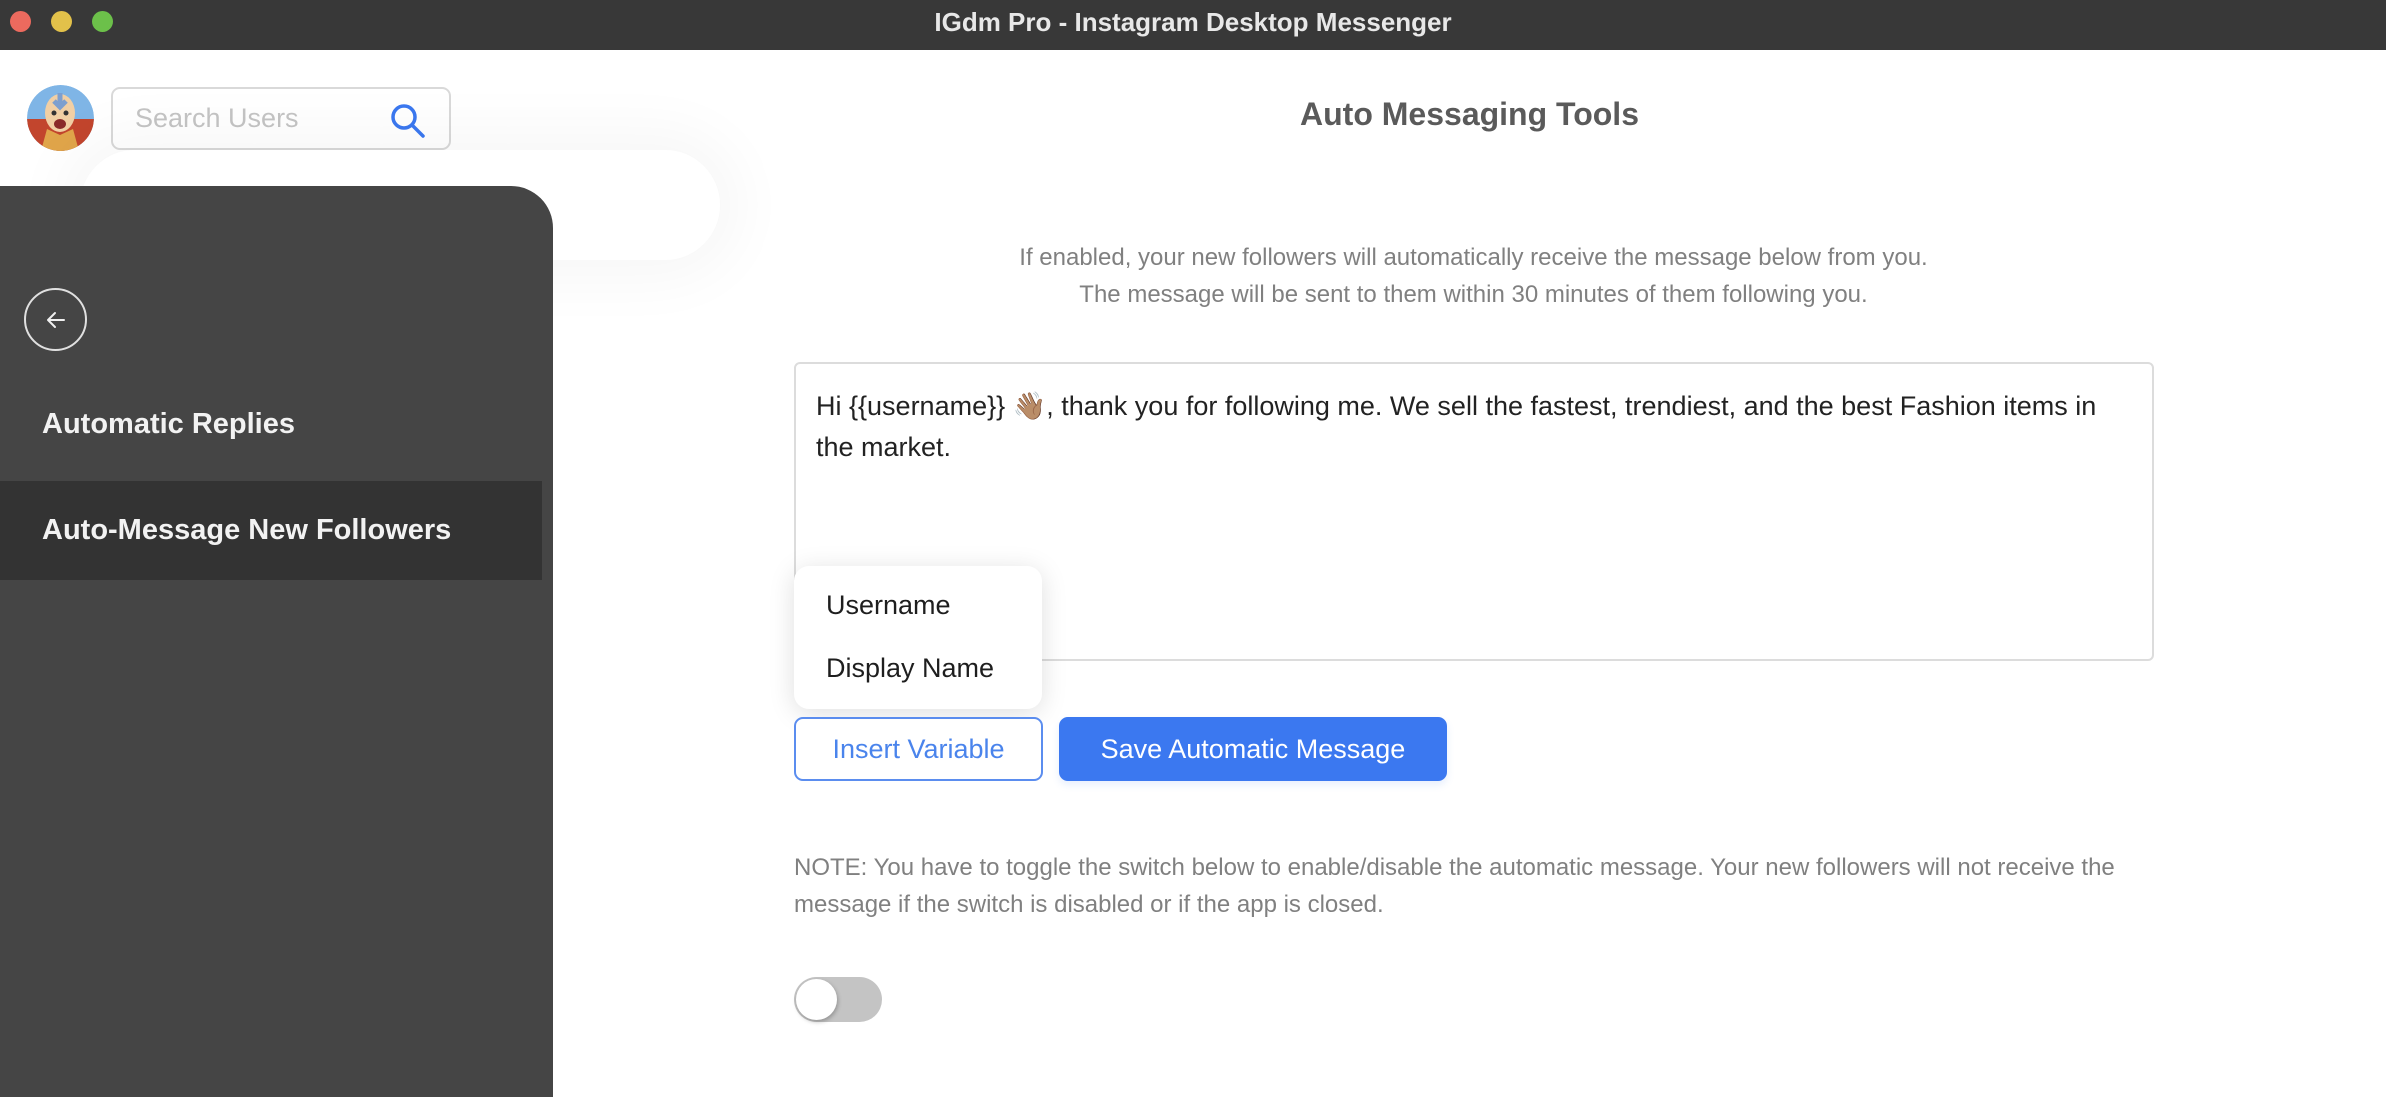 The image size is (2386, 1097). I want to click on page-title: Auto Messaging Tools, so click(1469, 114).